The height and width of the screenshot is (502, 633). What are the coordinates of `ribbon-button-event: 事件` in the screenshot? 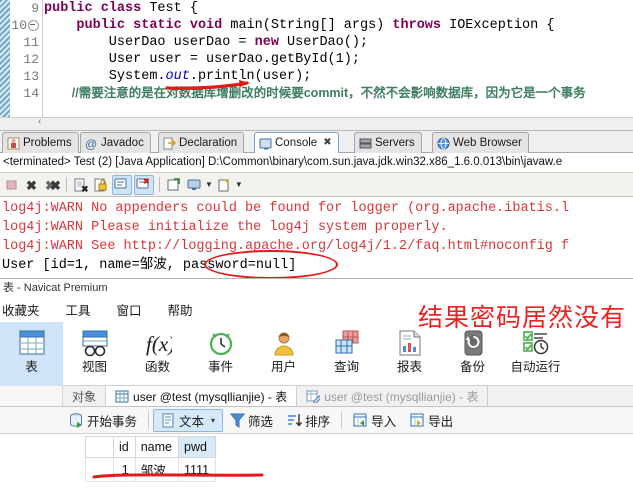 It's located at (220, 355).